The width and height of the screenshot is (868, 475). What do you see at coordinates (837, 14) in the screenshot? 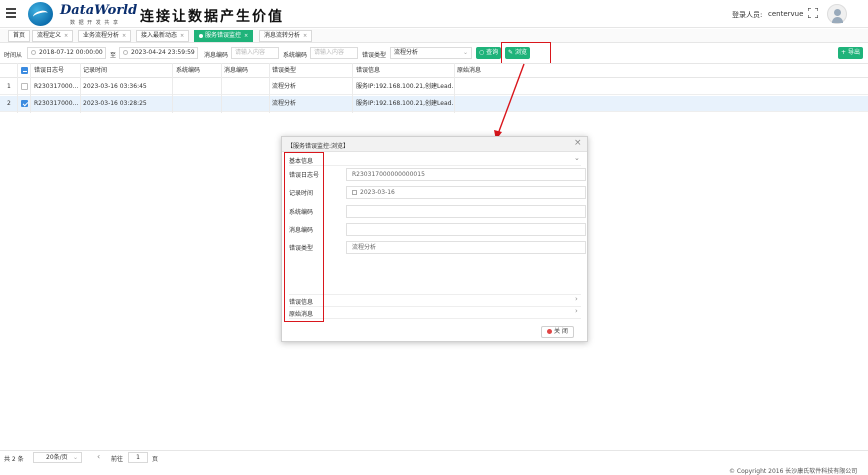
I see `avatar` at bounding box center [837, 14].